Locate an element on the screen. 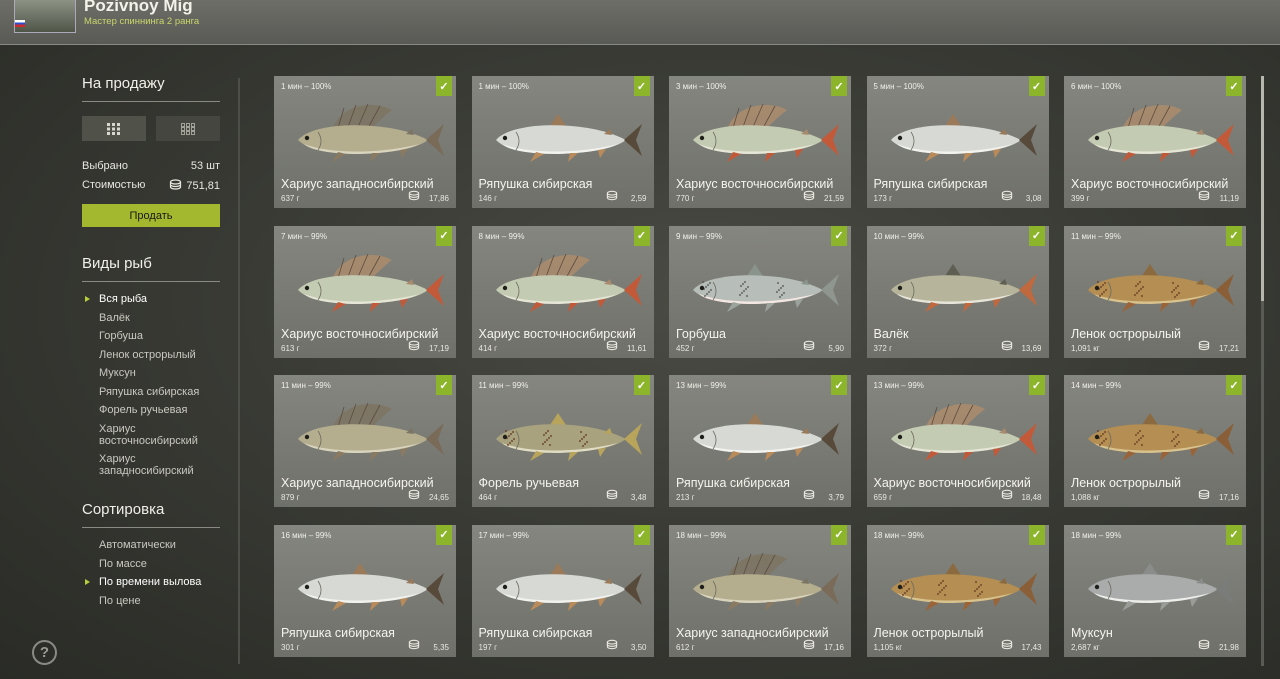 Image resolution: width=1280 pixels, height=679 pixels. fish-price: 11,61 is located at coordinates (637, 348).